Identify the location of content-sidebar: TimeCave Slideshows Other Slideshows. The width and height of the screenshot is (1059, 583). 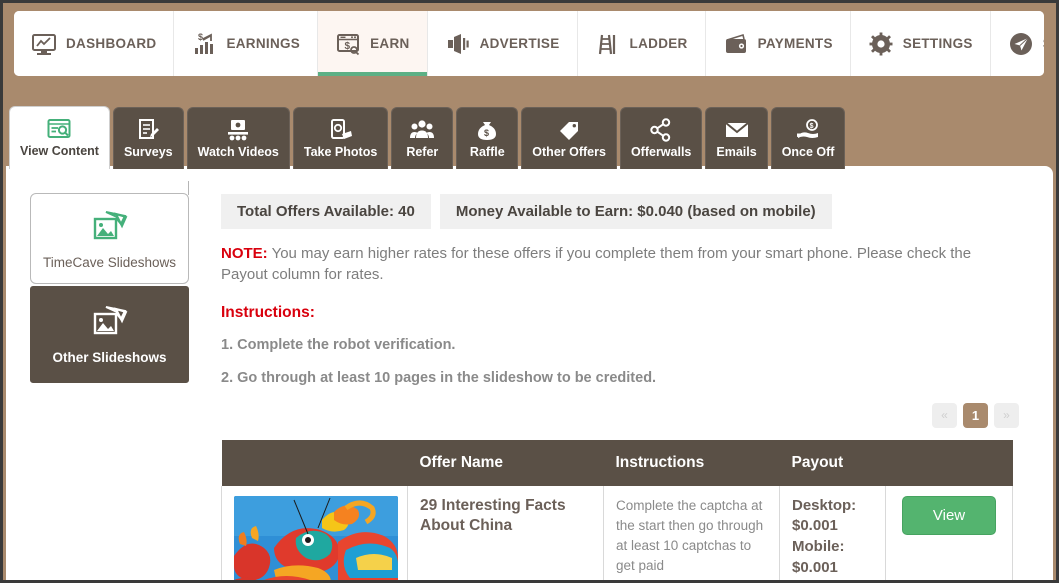
(109, 282).